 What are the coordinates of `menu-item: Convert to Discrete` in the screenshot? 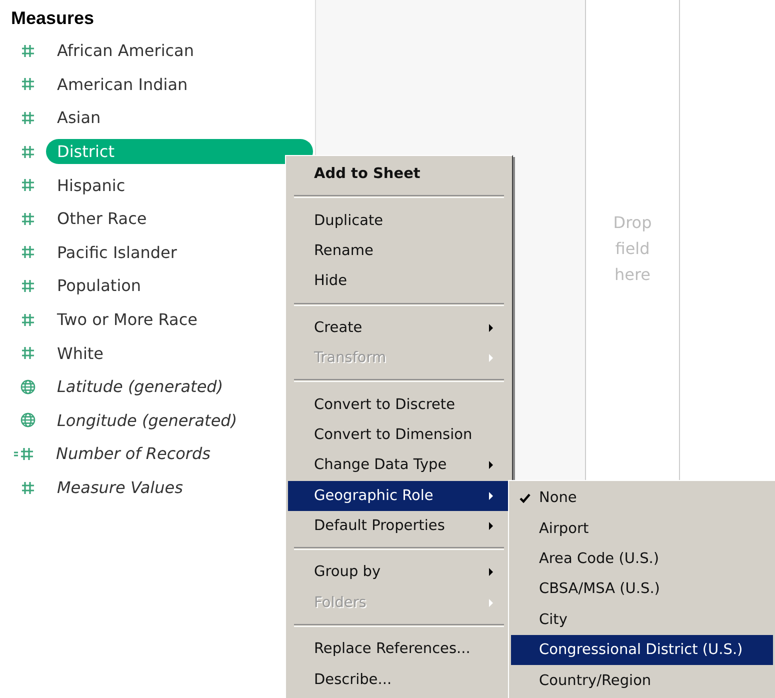 It's located at (399, 404).